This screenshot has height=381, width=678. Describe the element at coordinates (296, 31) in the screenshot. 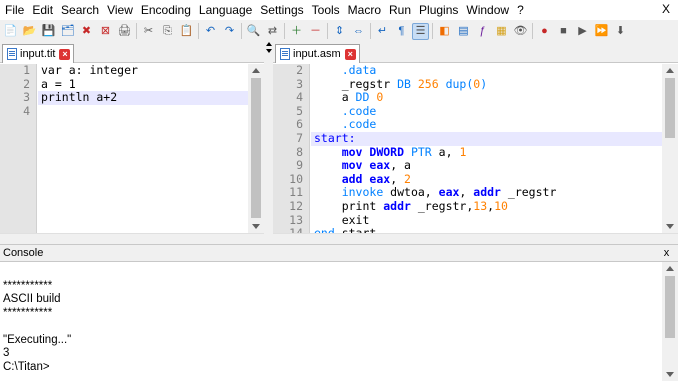

I see `zoom-in-icon: ＋` at that location.